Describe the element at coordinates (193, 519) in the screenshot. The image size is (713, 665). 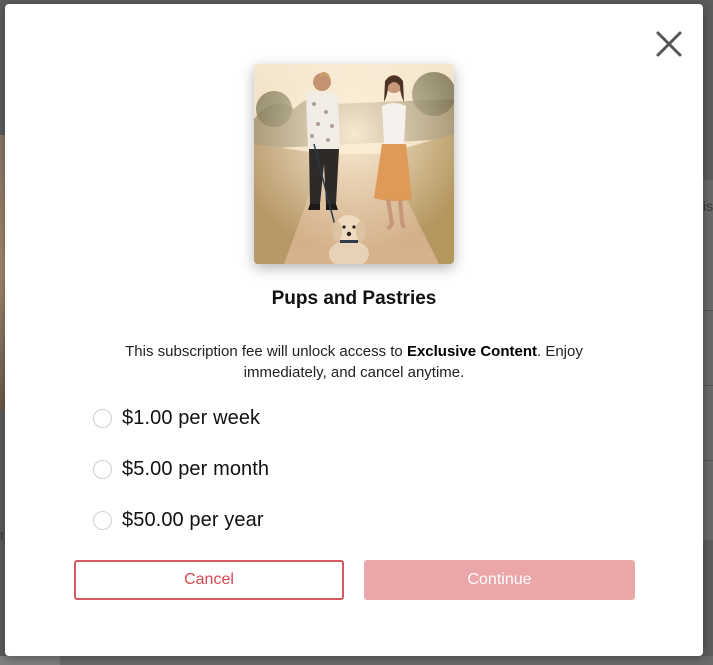
I see `option-label: $50.00 per year` at that location.